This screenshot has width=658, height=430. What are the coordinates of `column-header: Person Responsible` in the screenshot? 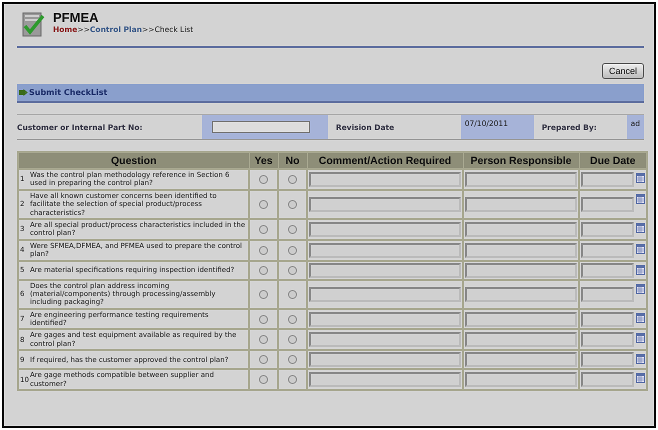 It's located at (521, 160).